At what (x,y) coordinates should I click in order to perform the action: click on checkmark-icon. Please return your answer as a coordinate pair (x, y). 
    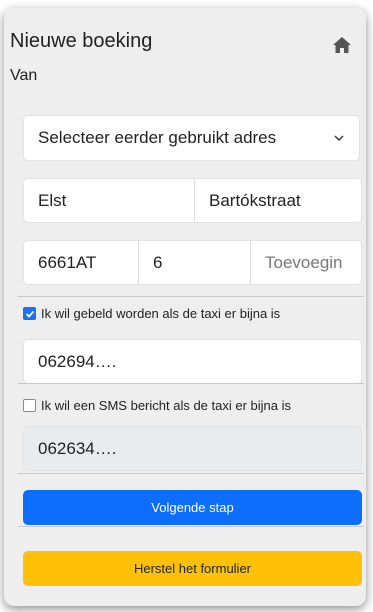
    Looking at the image, I should click on (29, 314).